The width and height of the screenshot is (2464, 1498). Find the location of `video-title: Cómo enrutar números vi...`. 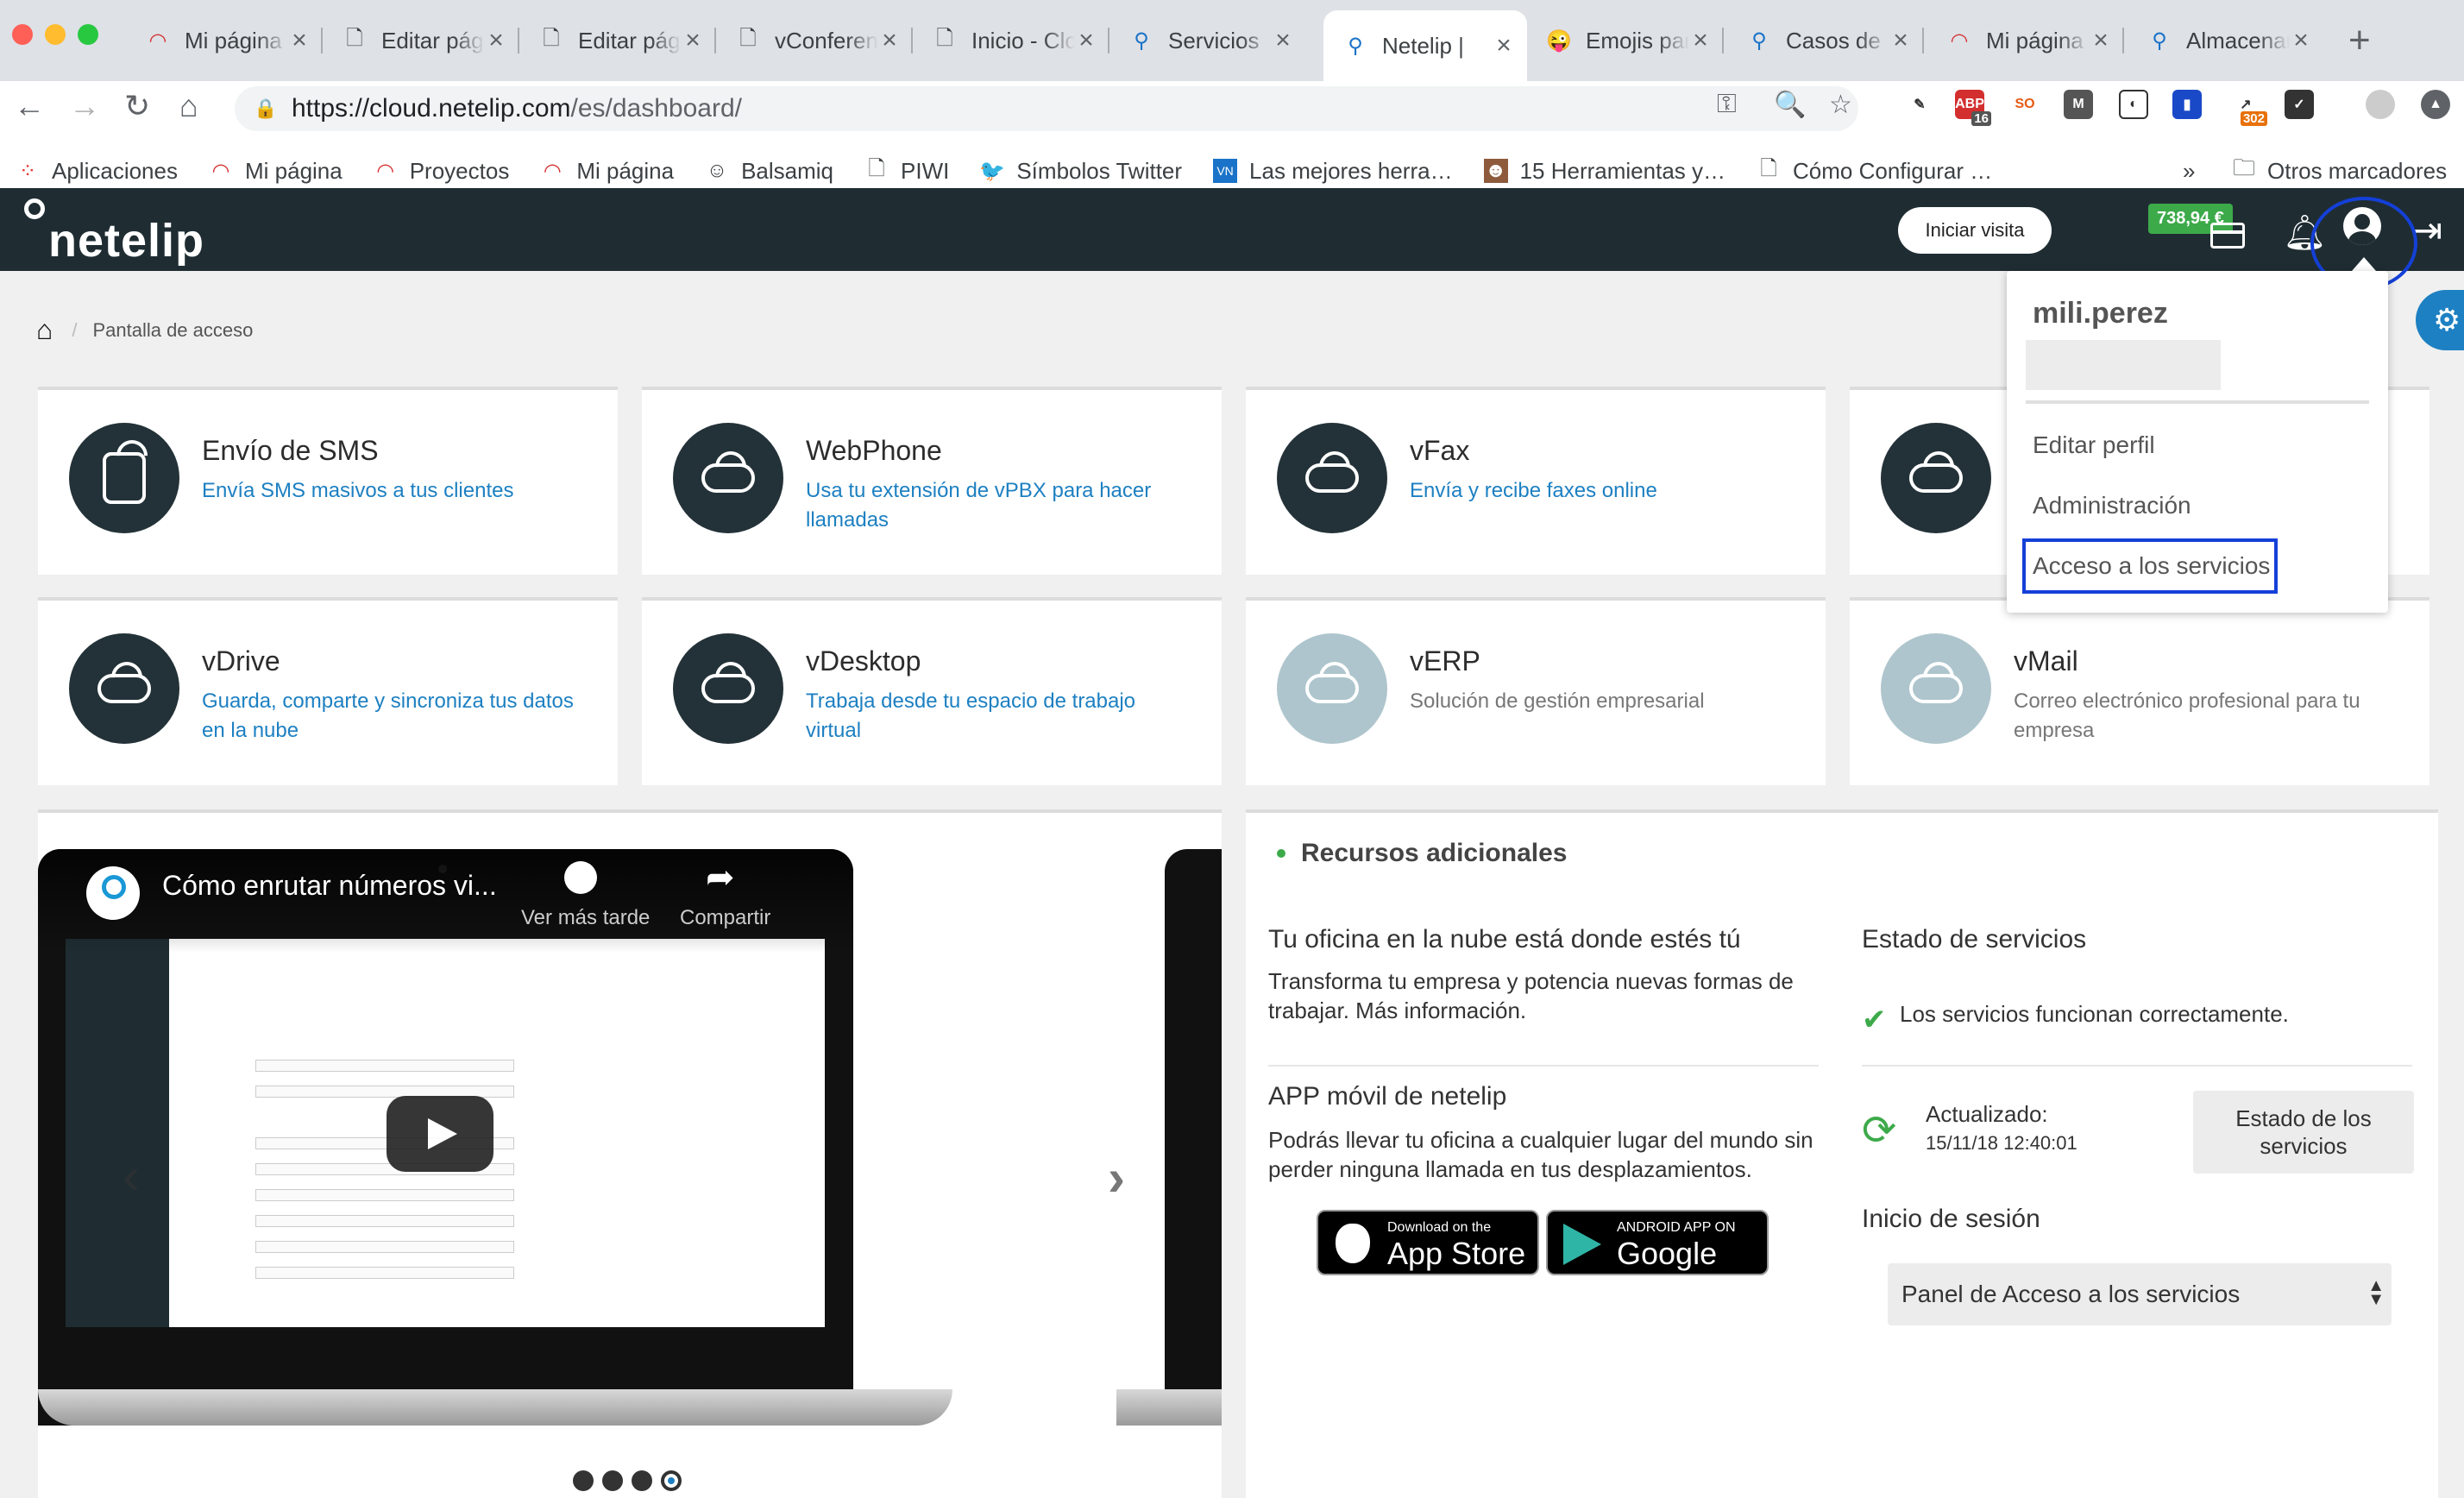

video-title: Cómo enrutar números vi... is located at coordinates (330, 886).